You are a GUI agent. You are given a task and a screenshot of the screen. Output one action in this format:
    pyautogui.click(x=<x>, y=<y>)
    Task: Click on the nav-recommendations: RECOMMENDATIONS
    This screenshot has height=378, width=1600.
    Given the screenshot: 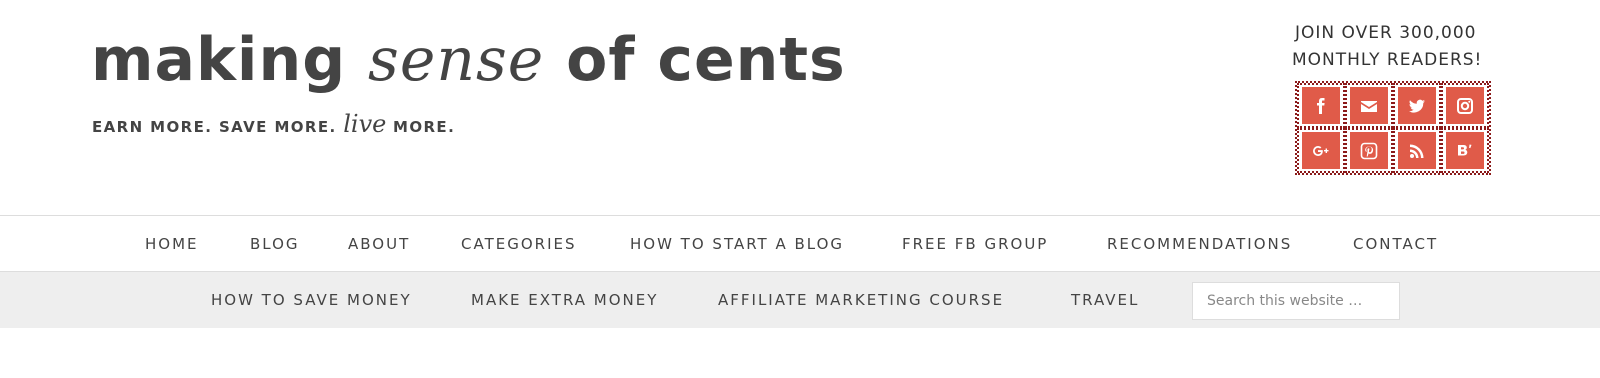 What is the action you would take?
    pyautogui.click(x=1199, y=244)
    